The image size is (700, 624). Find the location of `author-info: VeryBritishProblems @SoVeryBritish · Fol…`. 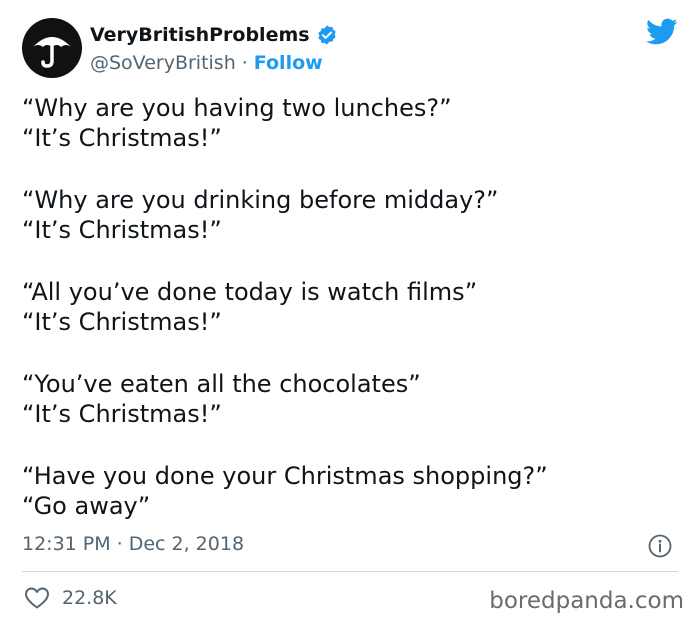

author-info: VeryBritishProblems @SoVeryBritish · Fol… is located at coordinates (214, 49).